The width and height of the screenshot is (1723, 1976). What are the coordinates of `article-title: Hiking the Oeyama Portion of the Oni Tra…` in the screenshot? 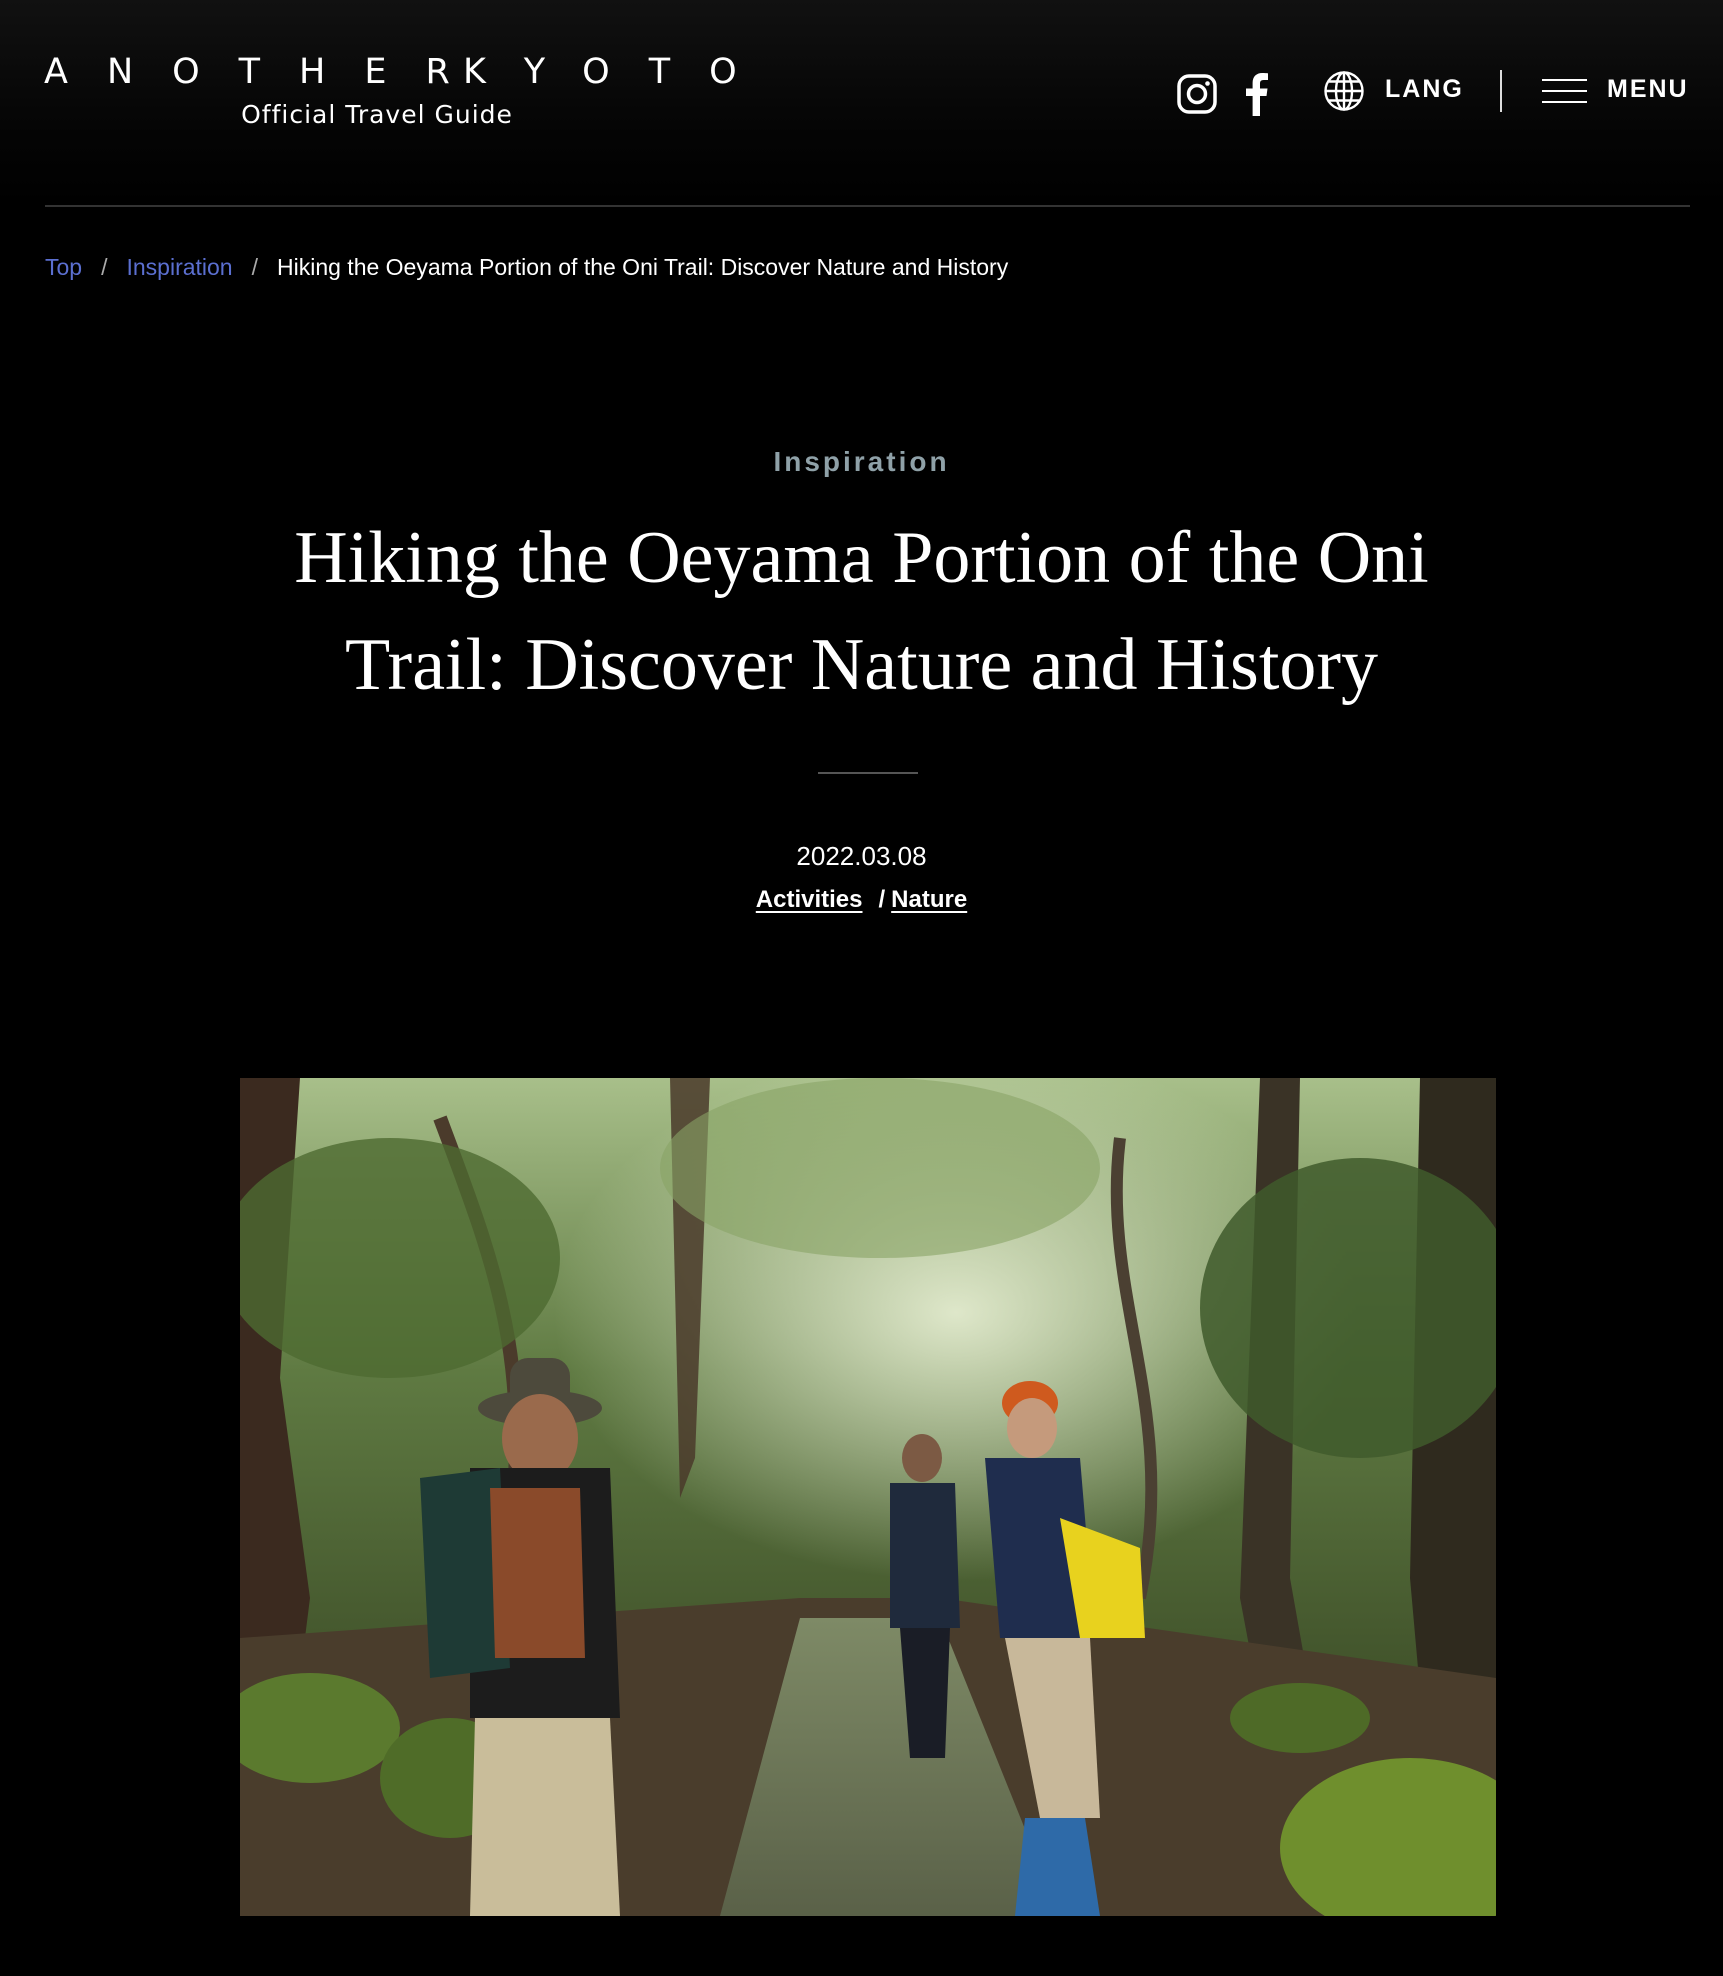 It's located at (861, 611).